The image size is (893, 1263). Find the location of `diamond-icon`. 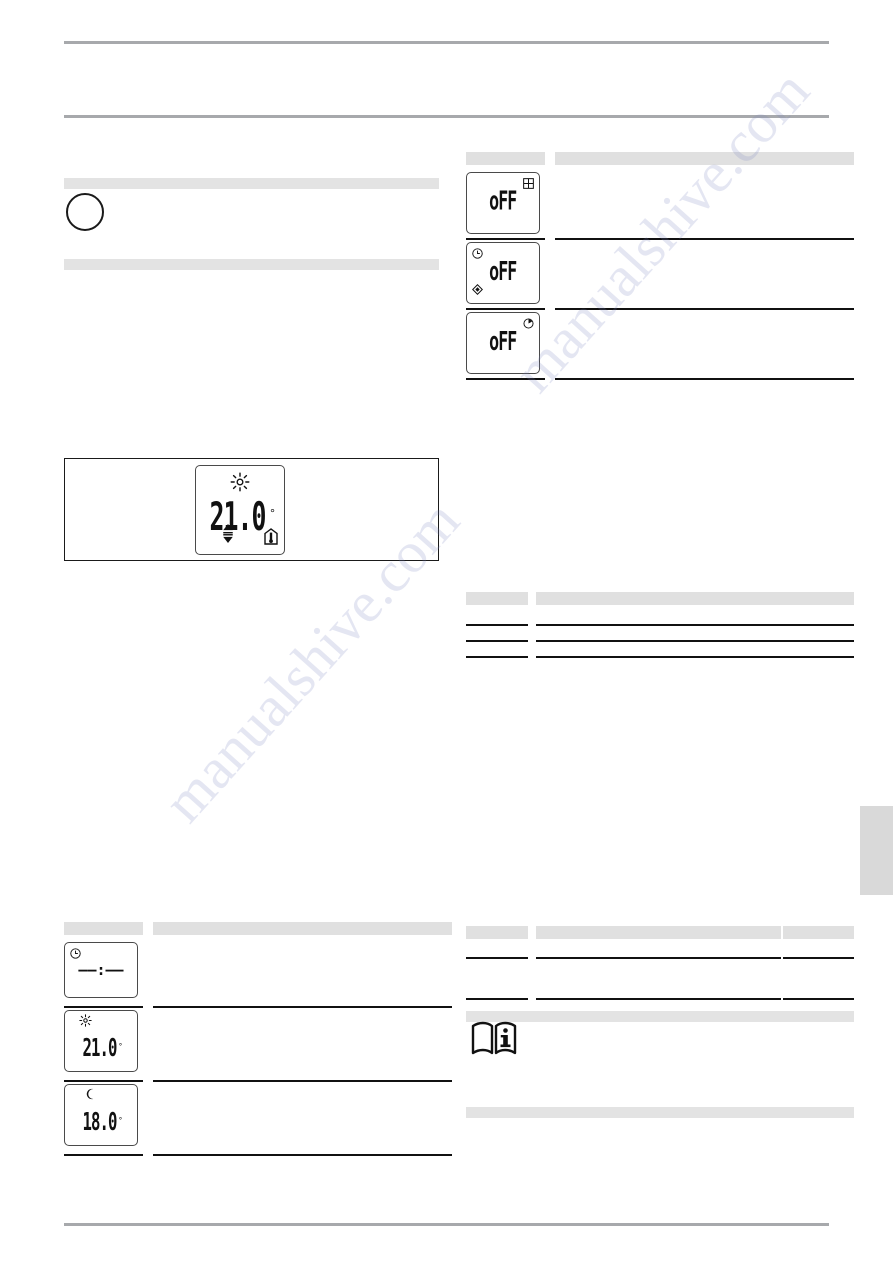

diamond-icon is located at coordinates (477, 291).